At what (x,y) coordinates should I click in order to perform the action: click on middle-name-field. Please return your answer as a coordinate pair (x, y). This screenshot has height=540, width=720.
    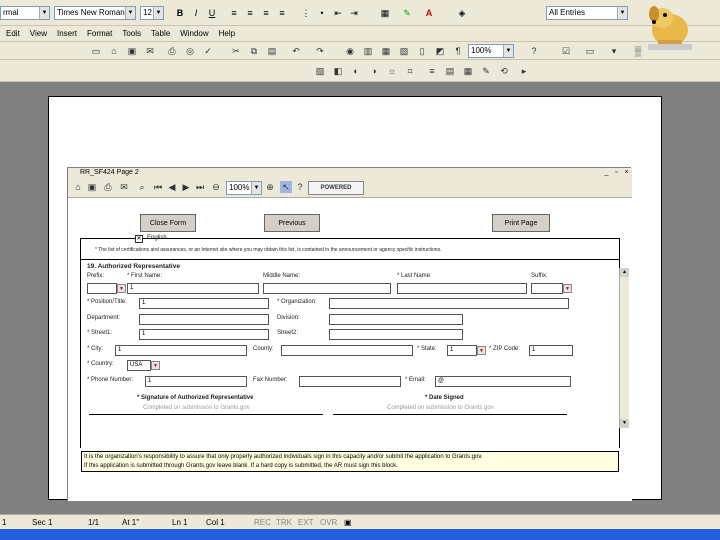
    Looking at the image, I should click on (327, 288).